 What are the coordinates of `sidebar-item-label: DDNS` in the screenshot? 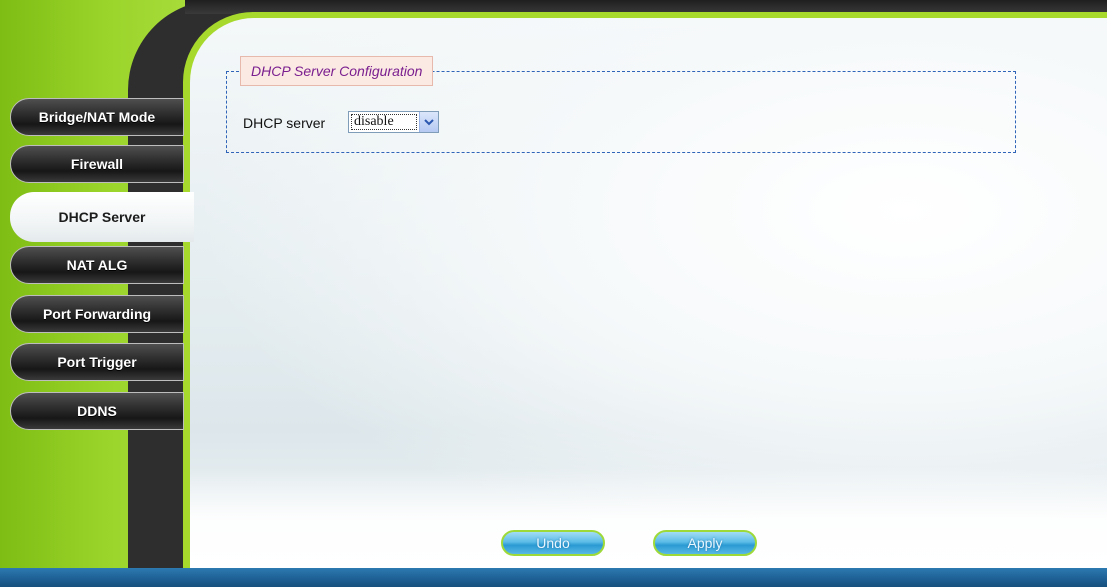 It's located at (97, 411).